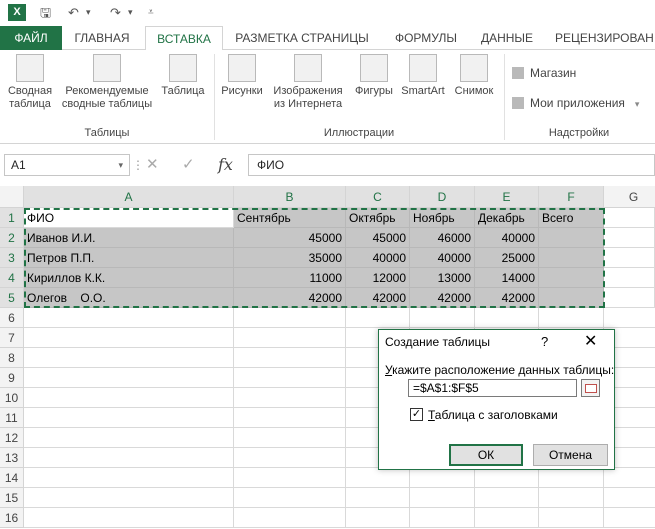 Image resolution: width=655 pixels, height=529 pixels. Describe the element at coordinates (12, 298) in the screenshot. I see `row-header: 5` at that location.